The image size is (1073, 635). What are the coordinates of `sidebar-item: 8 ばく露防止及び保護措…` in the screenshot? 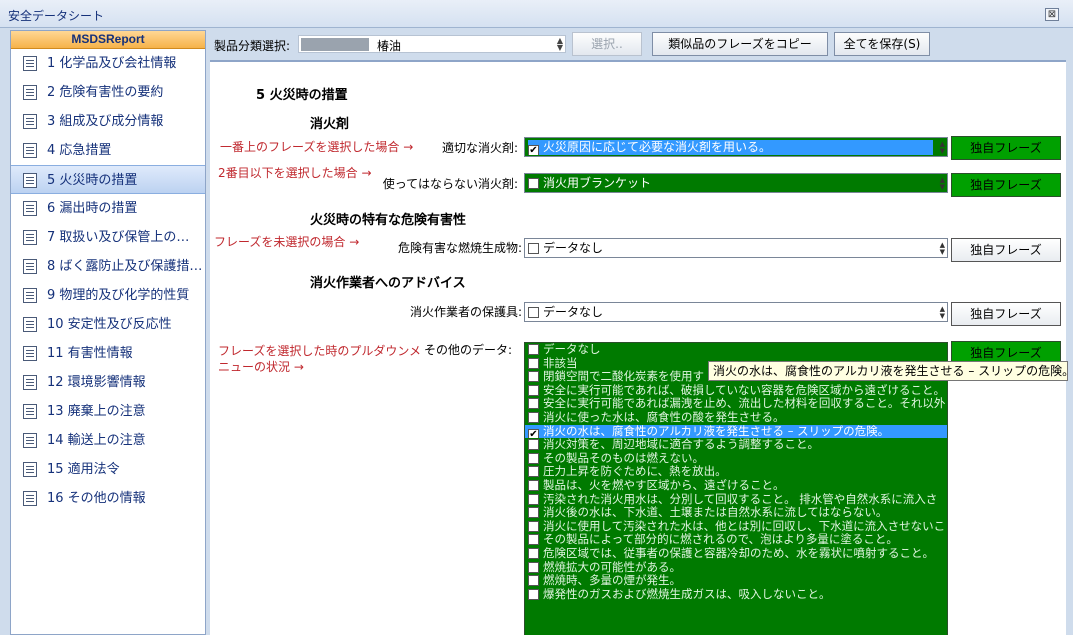 It's located at (108, 266).